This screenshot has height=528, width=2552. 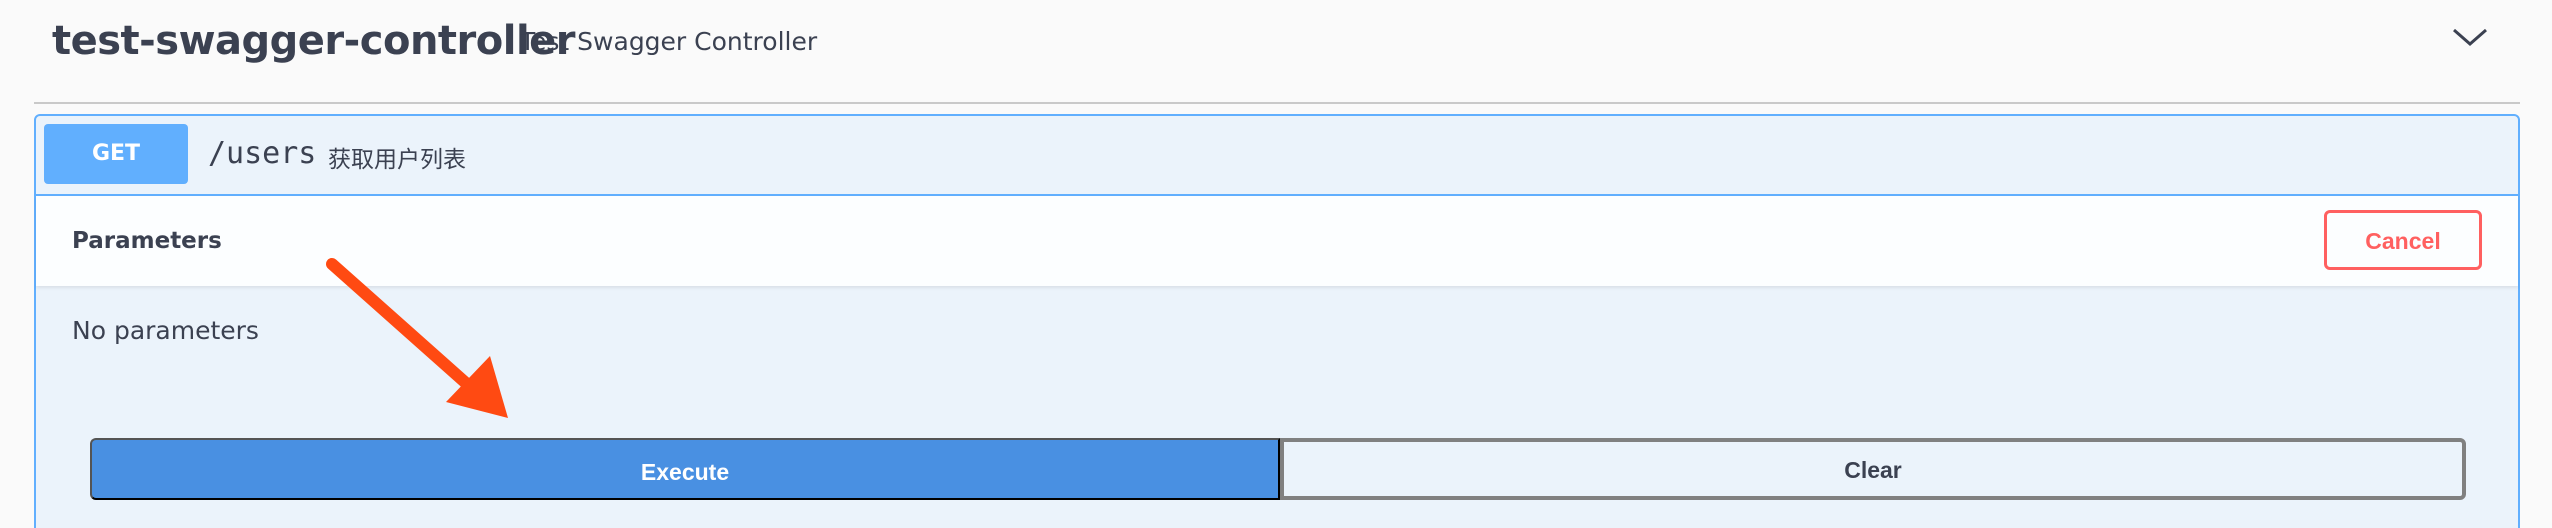 What do you see at coordinates (147, 241) in the screenshot?
I see `parameters-title: Parameters` at bounding box center [147, 241].